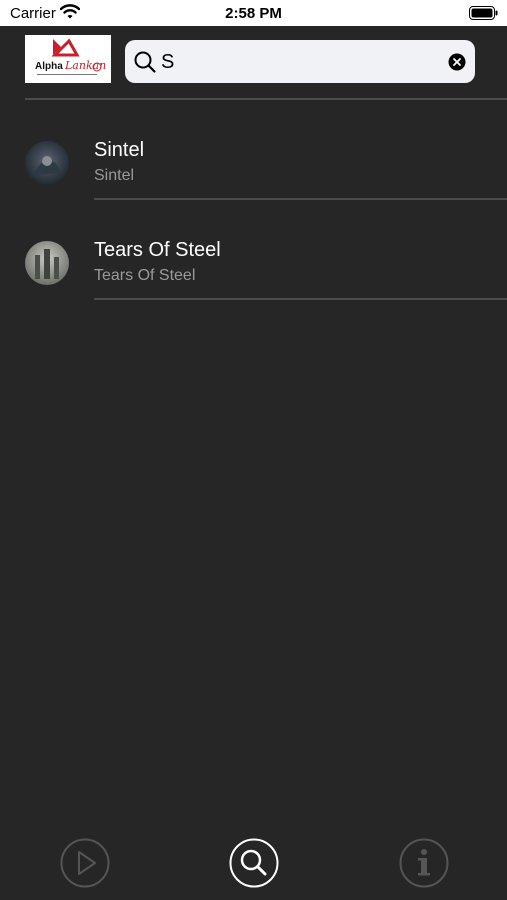  What do you see at coordinates (49, 66) in the screenshot?
I see `logo-text: Alpha` at bounding box center [49, 66].